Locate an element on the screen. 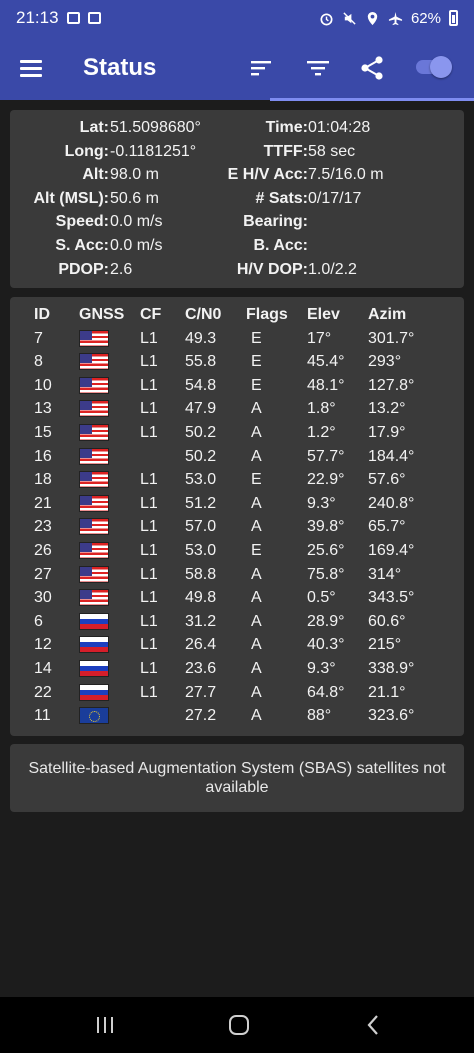 The height and width of the screenshot is (1053, 474). sat-azim: 17.9° is located at coordinates (387, 432).